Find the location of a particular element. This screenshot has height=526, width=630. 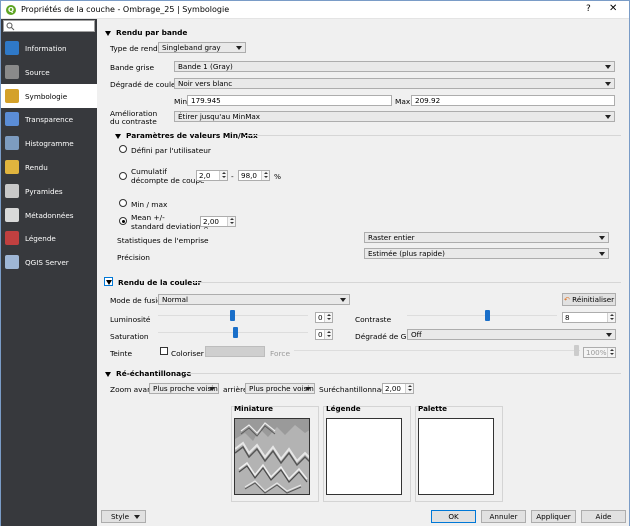

oversampling-label: Suréchantillonnage is located at coordinates (355, 389).